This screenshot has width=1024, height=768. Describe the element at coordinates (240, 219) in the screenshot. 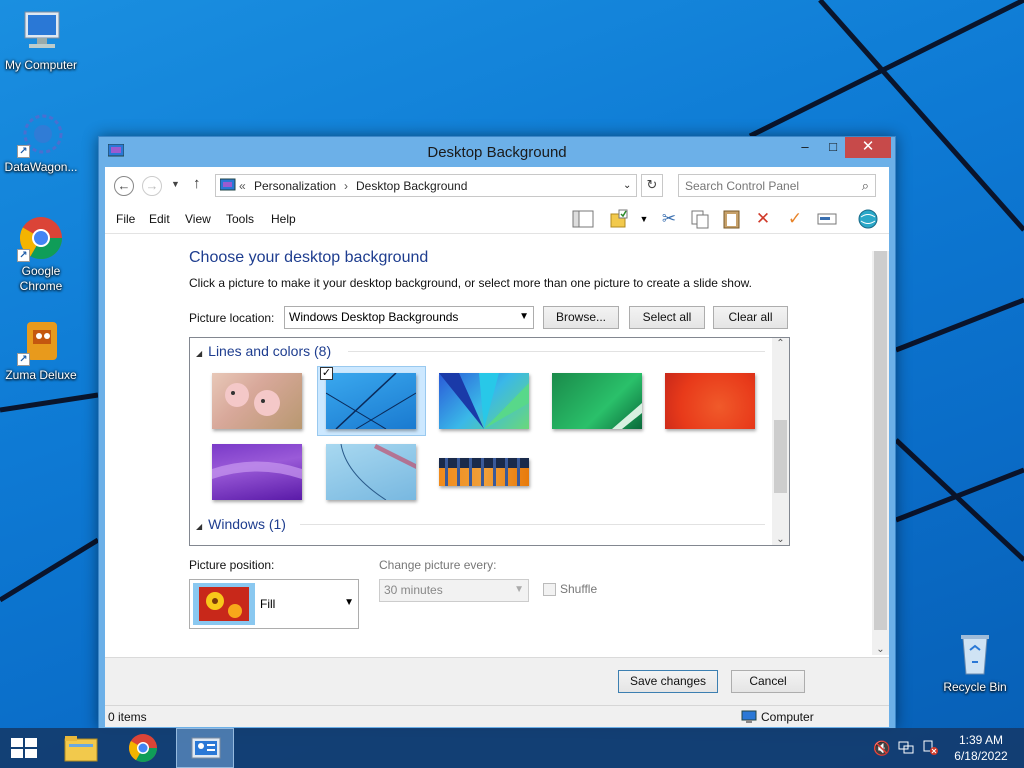

I see `menu-tools: Tools` at that location.